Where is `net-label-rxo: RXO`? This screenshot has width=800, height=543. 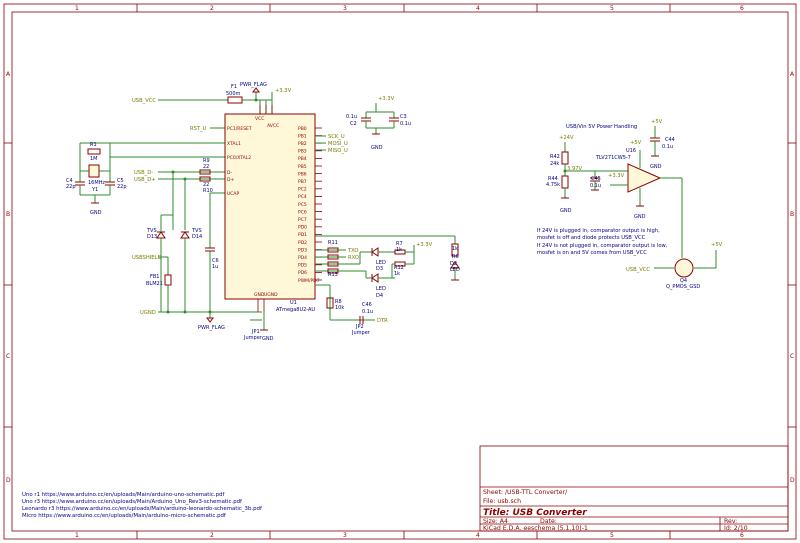
net-label-rxo: RXO is located at coordinates (353, 258).